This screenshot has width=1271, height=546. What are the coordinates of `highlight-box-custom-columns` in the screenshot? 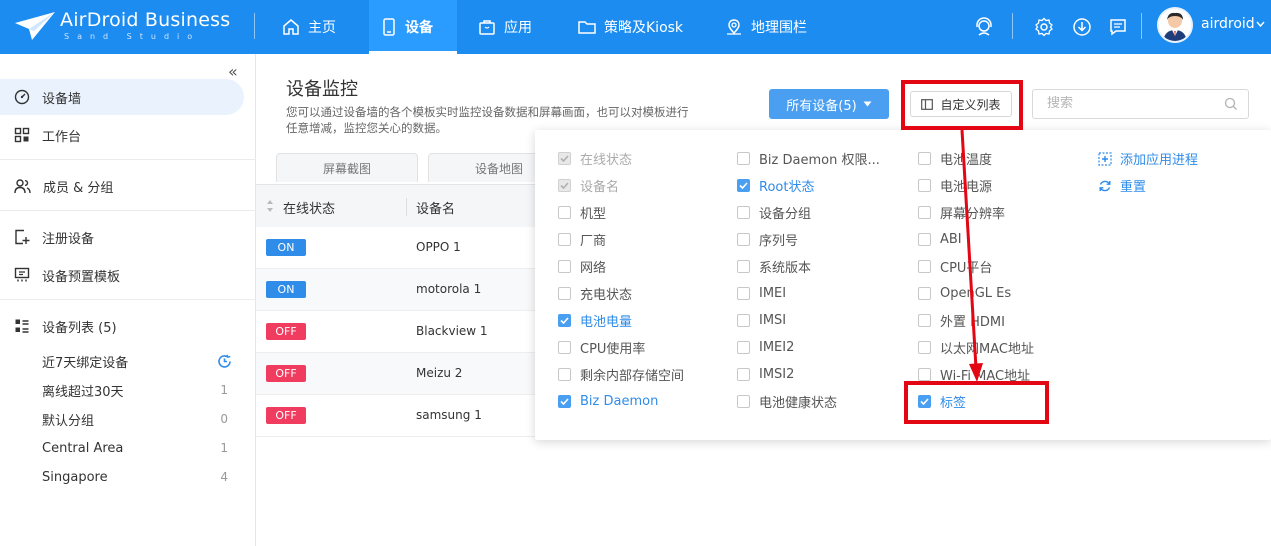 It's located at (962, 105).